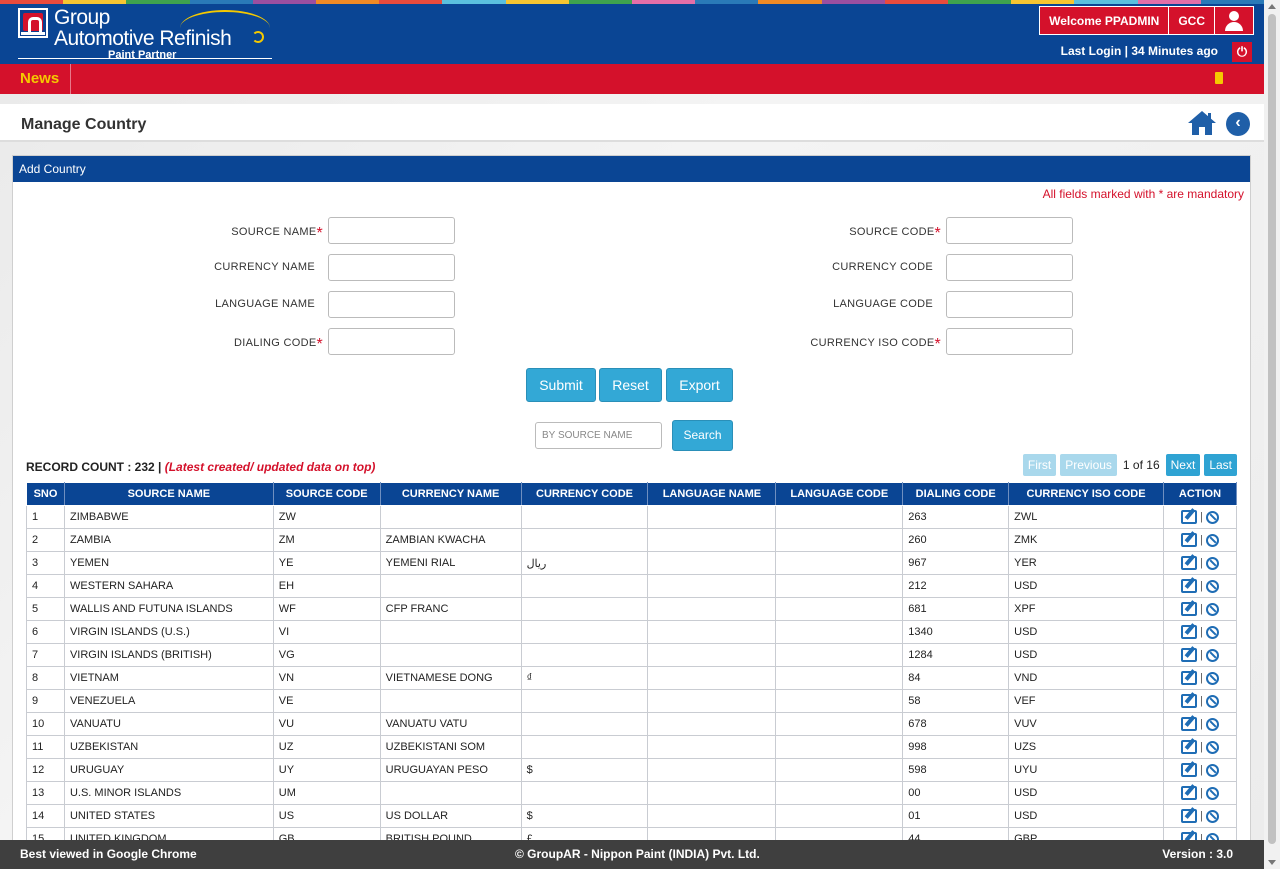 The height and width of the screenshot is (869, 1280). Describe the element at coordinates (699, 385) in the screenshot. I see `export-button: Export` at that location.